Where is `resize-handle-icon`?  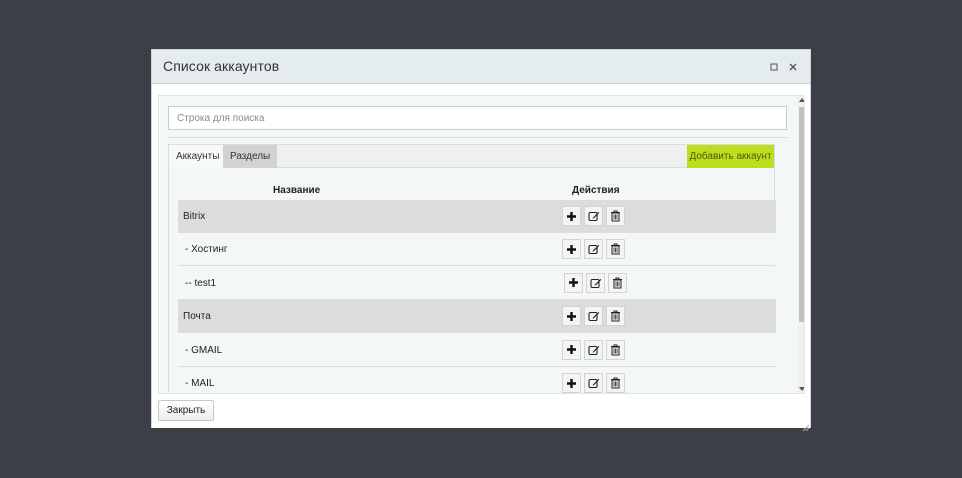 resize-handle-icon is located at coordinates (805, 425).